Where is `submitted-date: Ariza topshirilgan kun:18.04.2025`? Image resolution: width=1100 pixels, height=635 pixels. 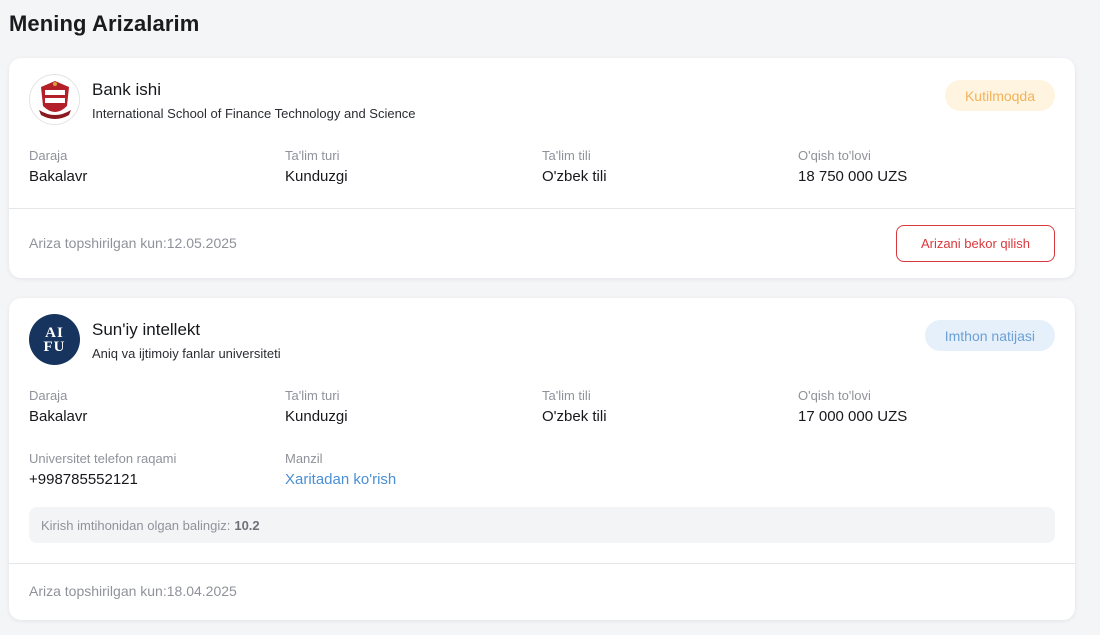
submitted-date: Ariza topshirilgan kun:18.04.2025 is located at coordinates (133, 591).